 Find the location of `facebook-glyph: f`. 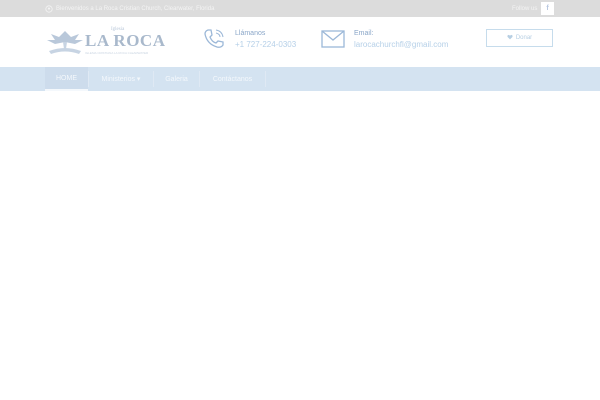

facebook-glyph: f is located at coordinates (547, 8).